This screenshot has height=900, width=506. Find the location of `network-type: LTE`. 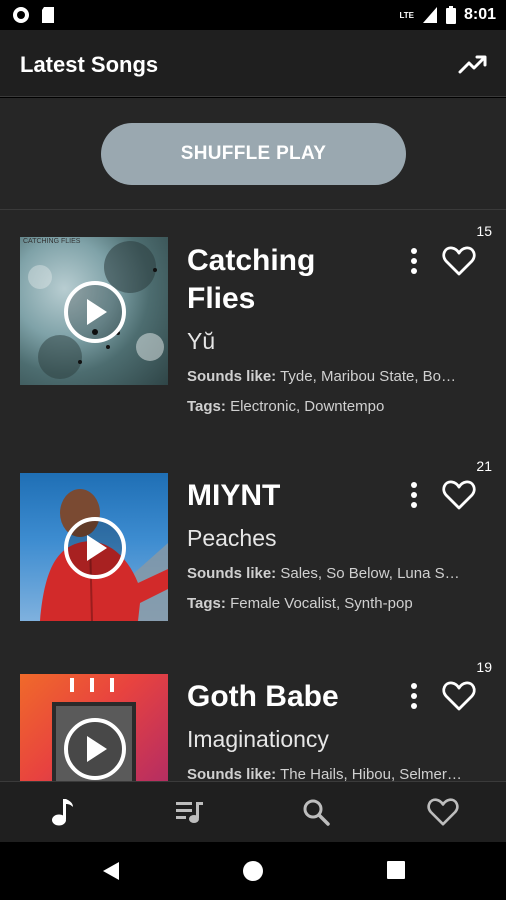

network-type: LTE is located at coordinates (406, 15).